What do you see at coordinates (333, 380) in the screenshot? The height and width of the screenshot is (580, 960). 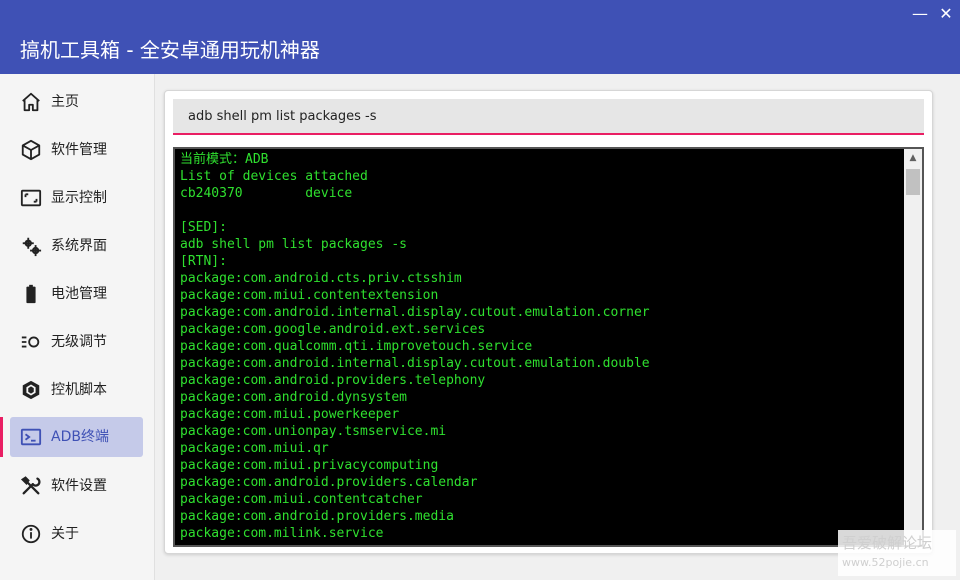 I see `terminal-line: package:com.android.providers.telephony` at bounding box center [333, 380].